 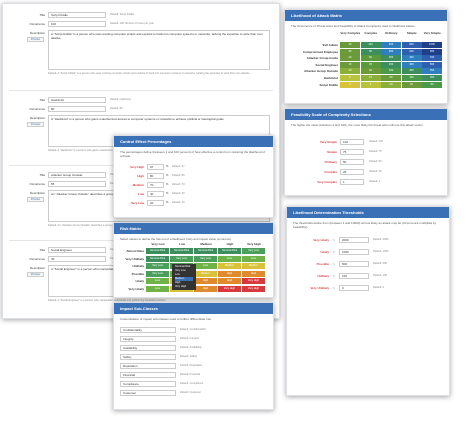 What do you see at coordinates (155, 203) in the screenshot?
I see `control-effect-input: 20` at bounding box center [155, 203].